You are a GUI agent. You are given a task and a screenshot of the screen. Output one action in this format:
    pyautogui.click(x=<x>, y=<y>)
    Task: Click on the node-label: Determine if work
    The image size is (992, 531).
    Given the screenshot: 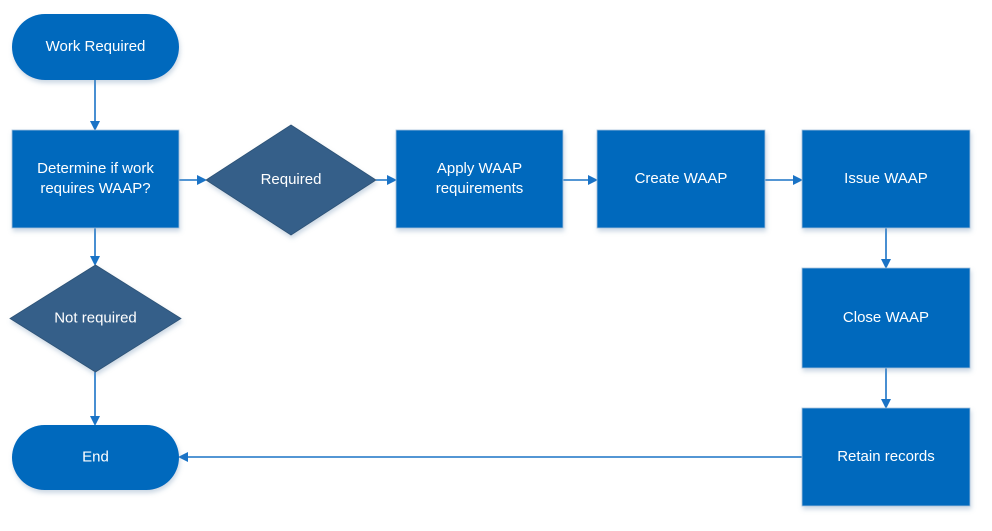 What is the action you would take?
    pyautogui.click(x=95, y=168)
    